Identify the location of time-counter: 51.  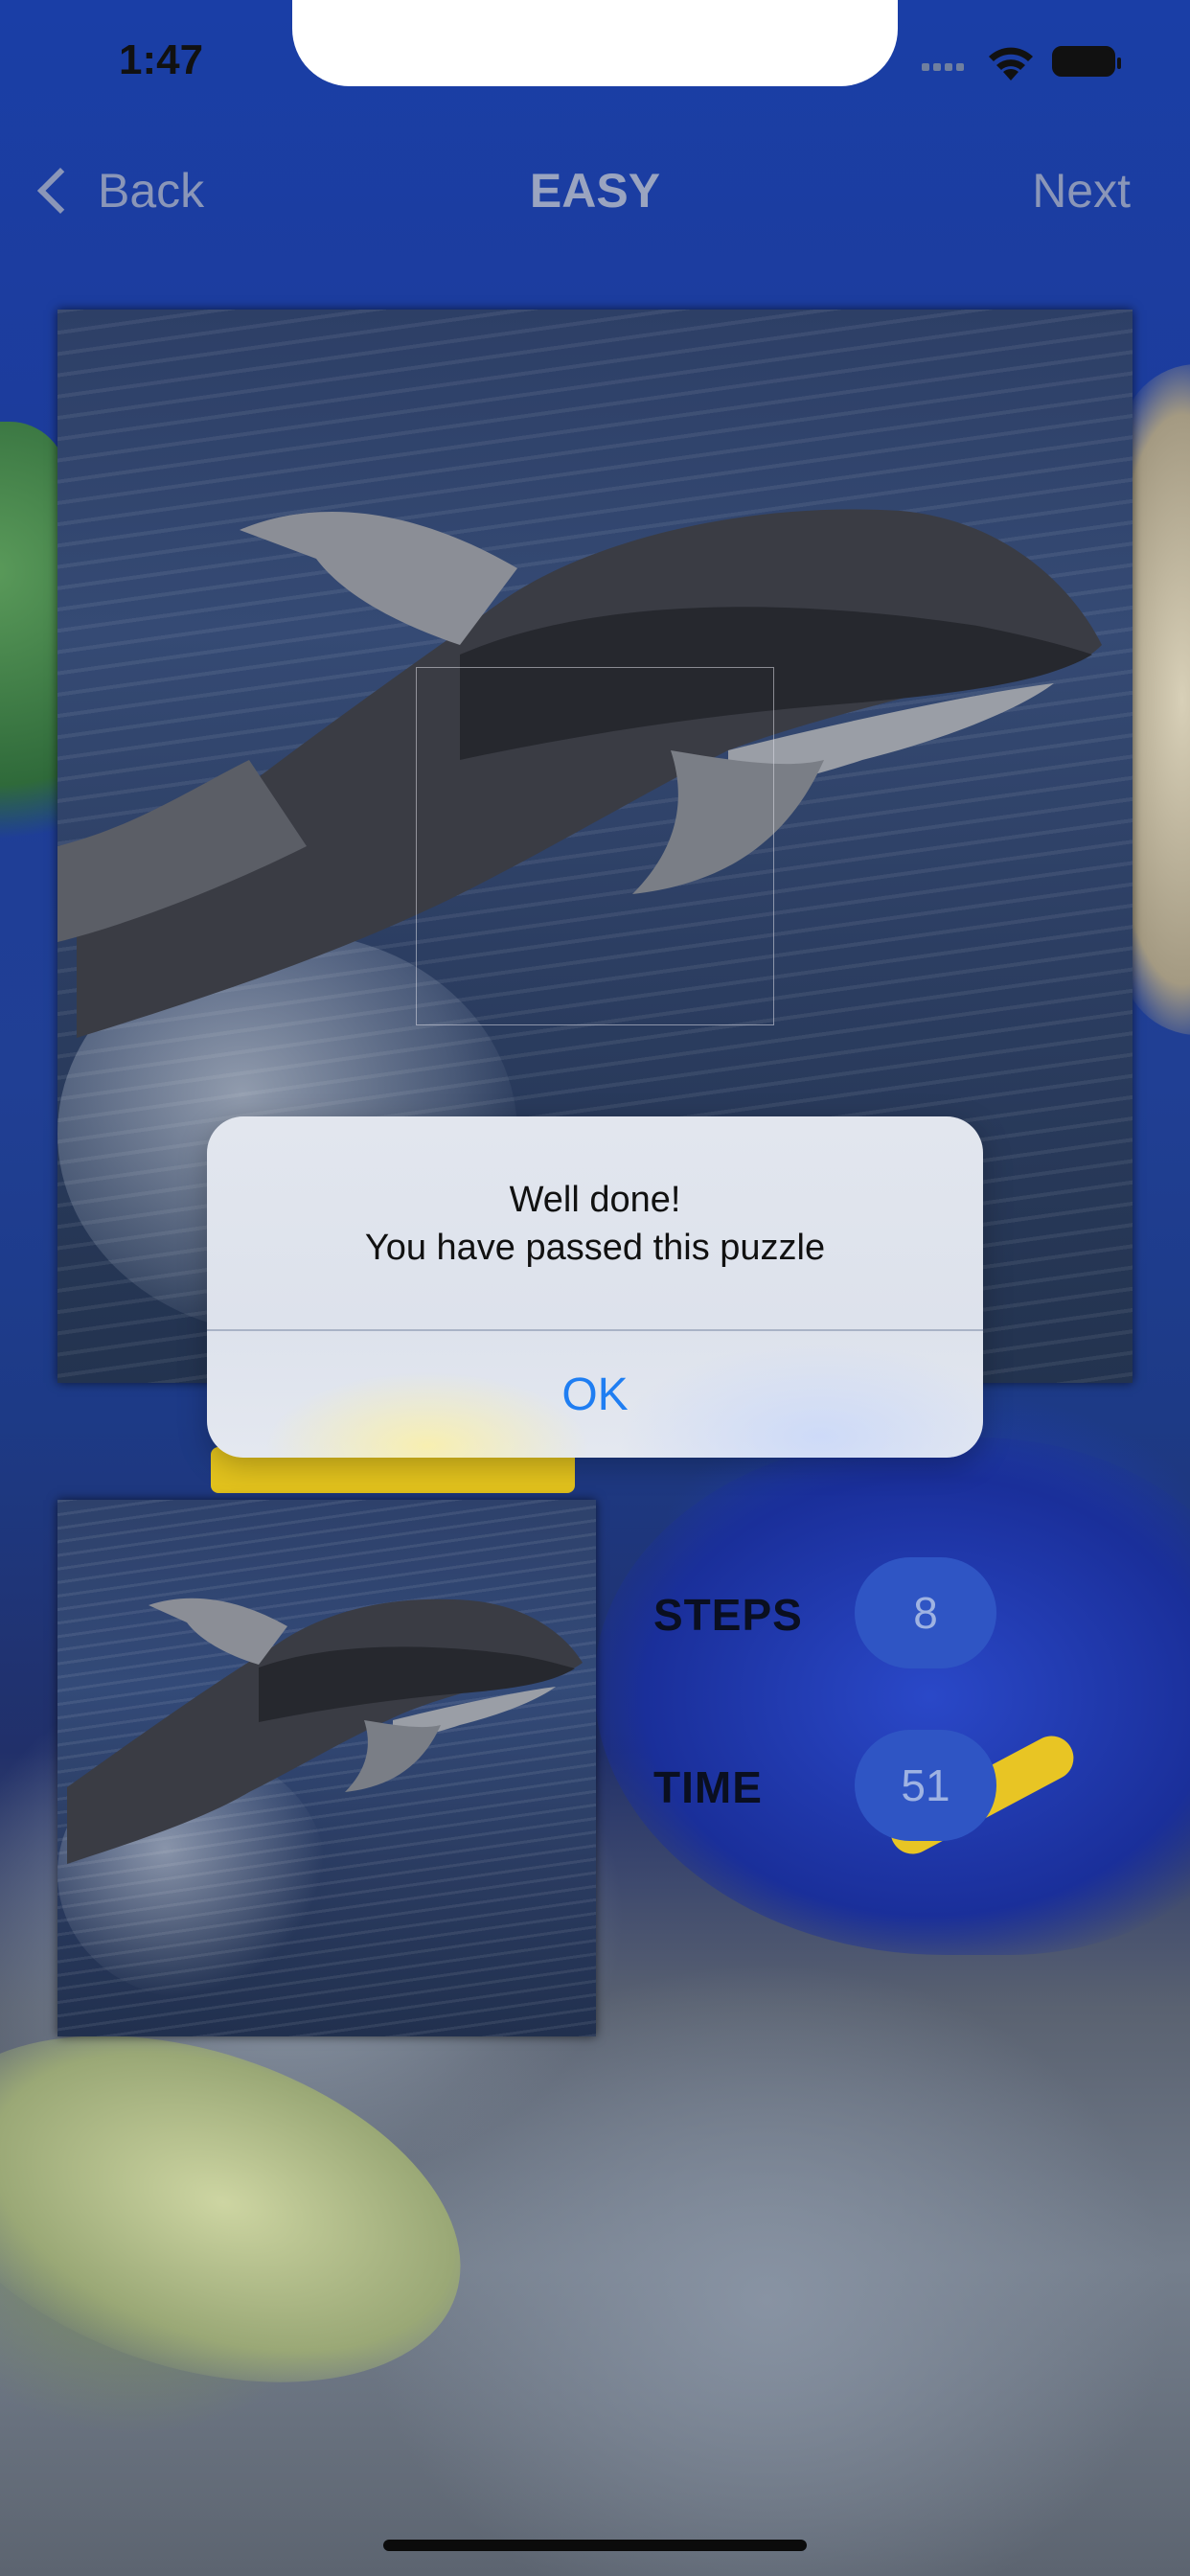
(926, 1786).